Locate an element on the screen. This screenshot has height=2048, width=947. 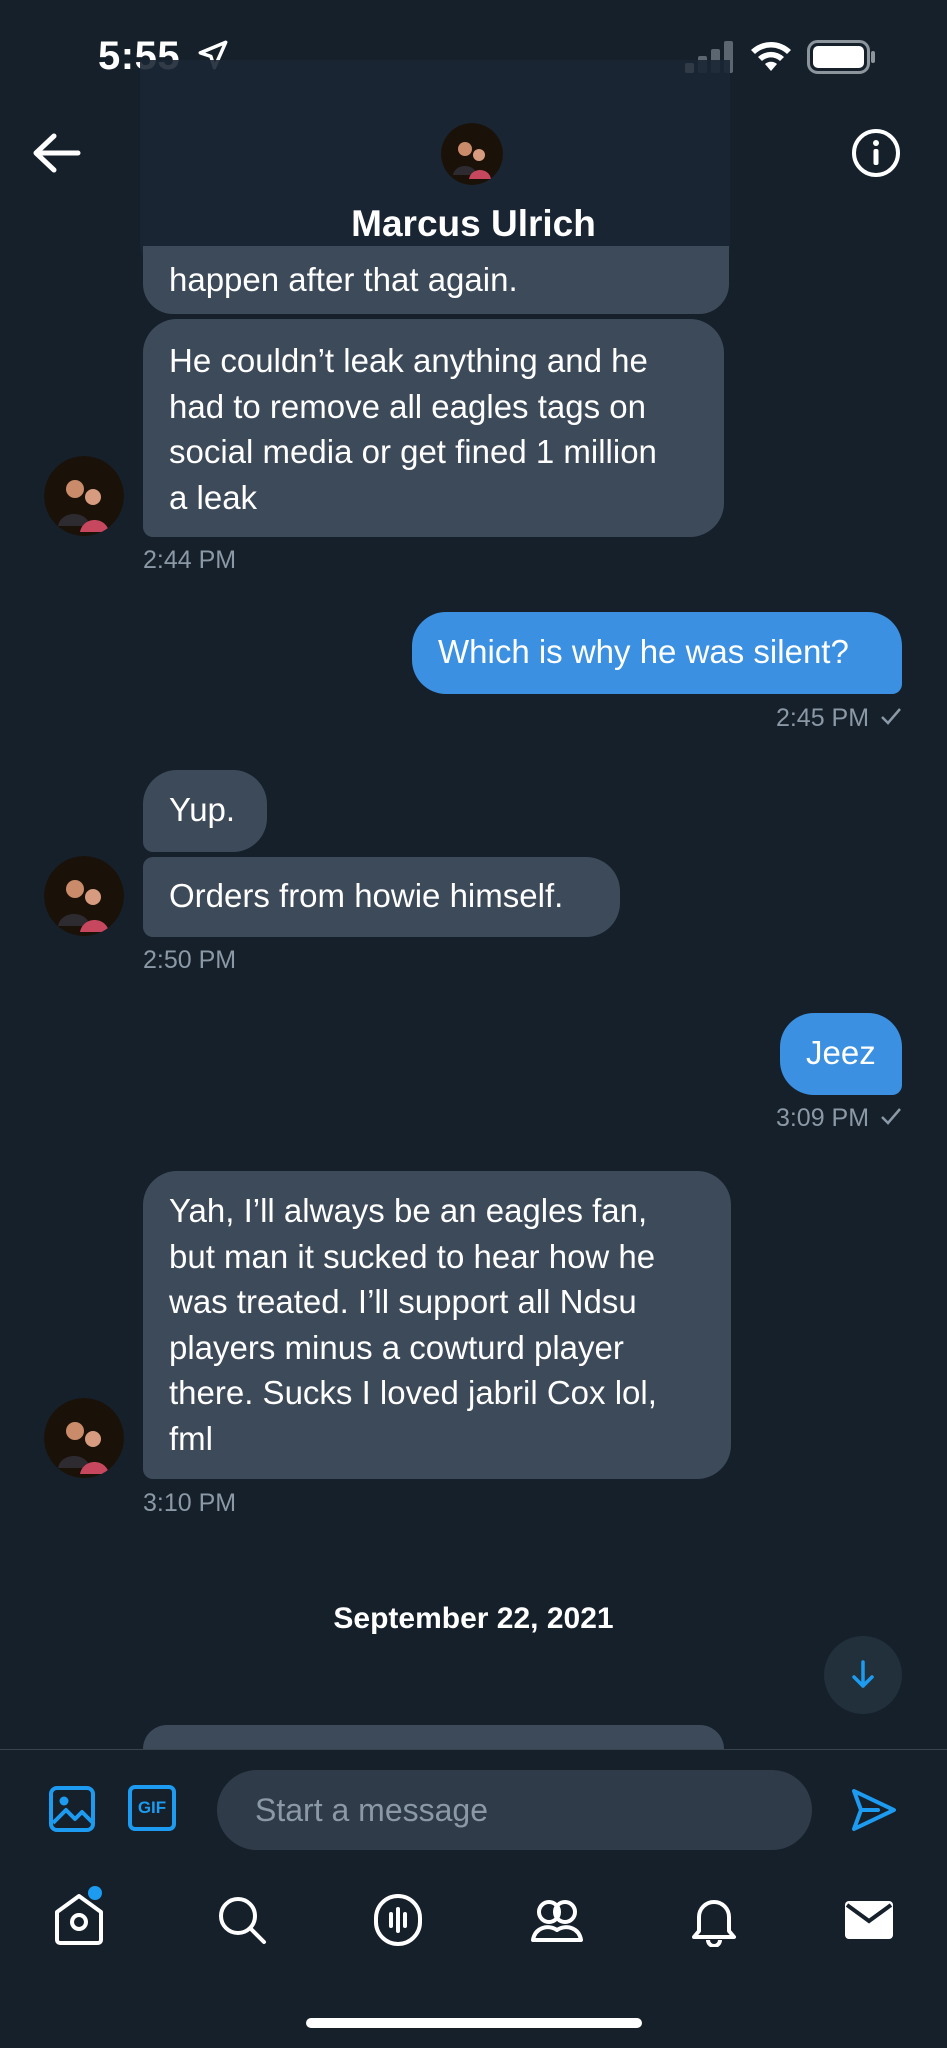
message-bubble-incoming: Orders from howie himself. is located at coordinates (381, 897).